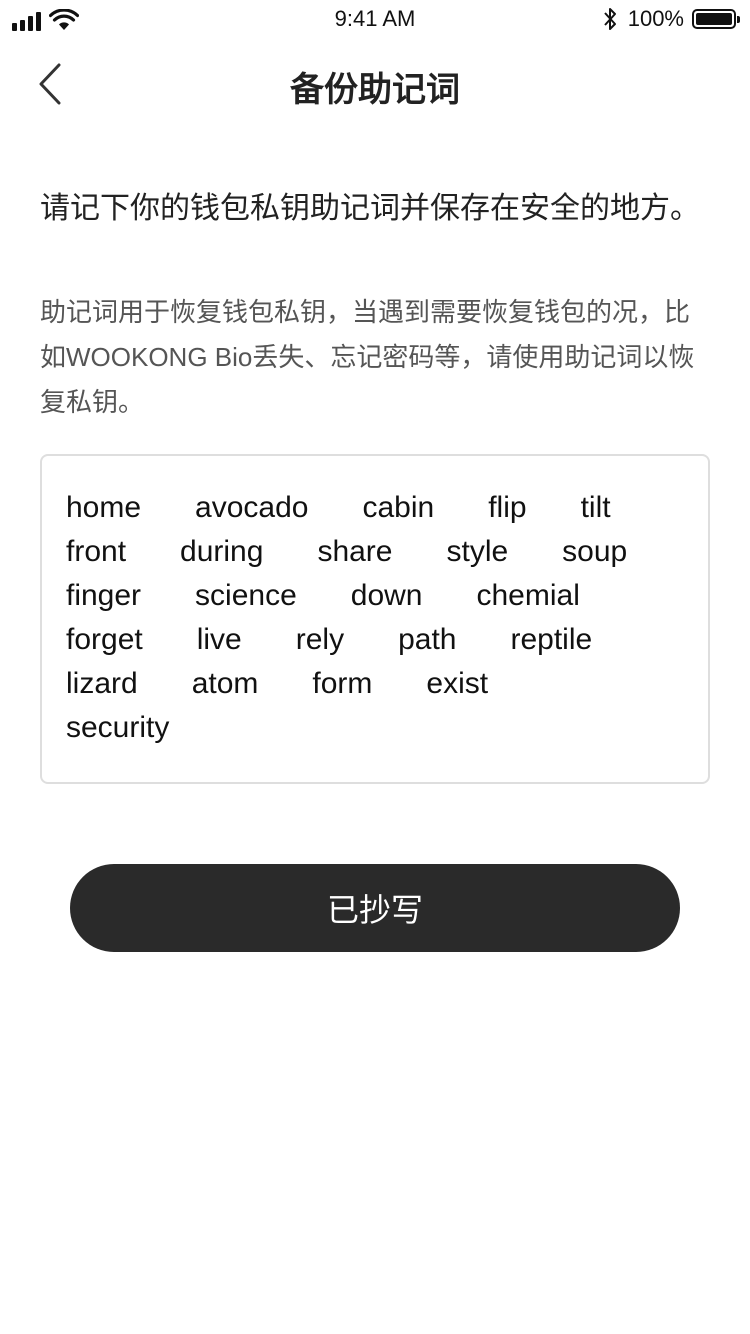 This screenshot has height=1334, width=750. Describe the element at coordinates (375, 90) in the screenshot. I see `page-title: 备份助记词` at that location.